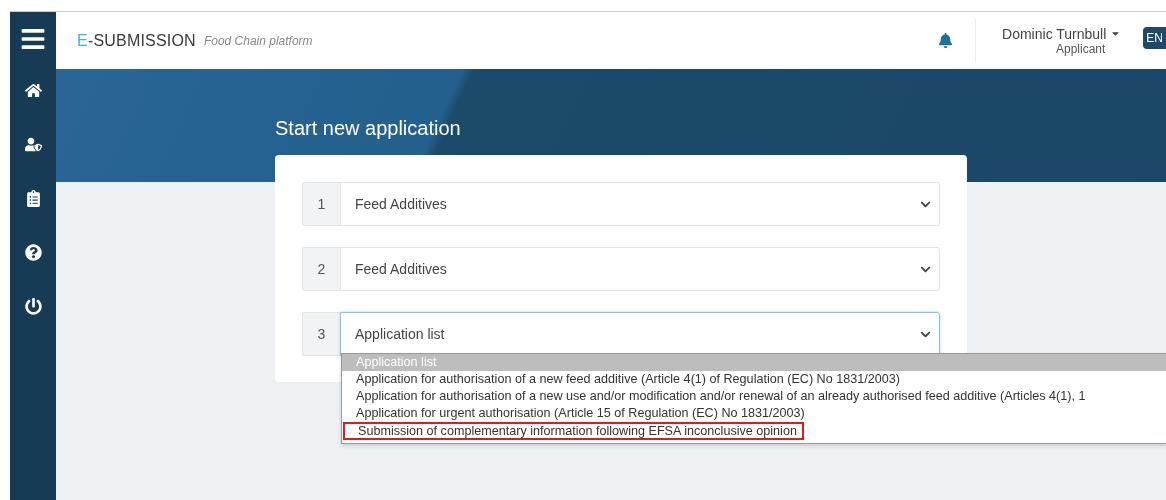  Describe the element at coordinates (321, 334) in the screenshot. I see `step-number: 3` at that location.